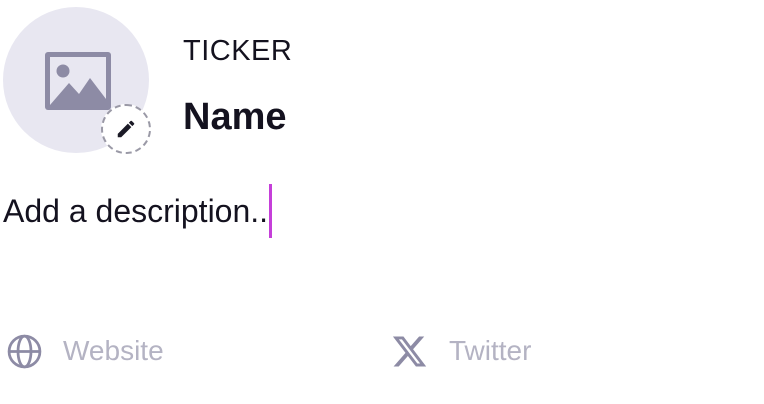 This screenshot has height=404, width=764. Describe the element at coordinates (235, 117) in the screenshot. I see `token-name: Name` at that location.